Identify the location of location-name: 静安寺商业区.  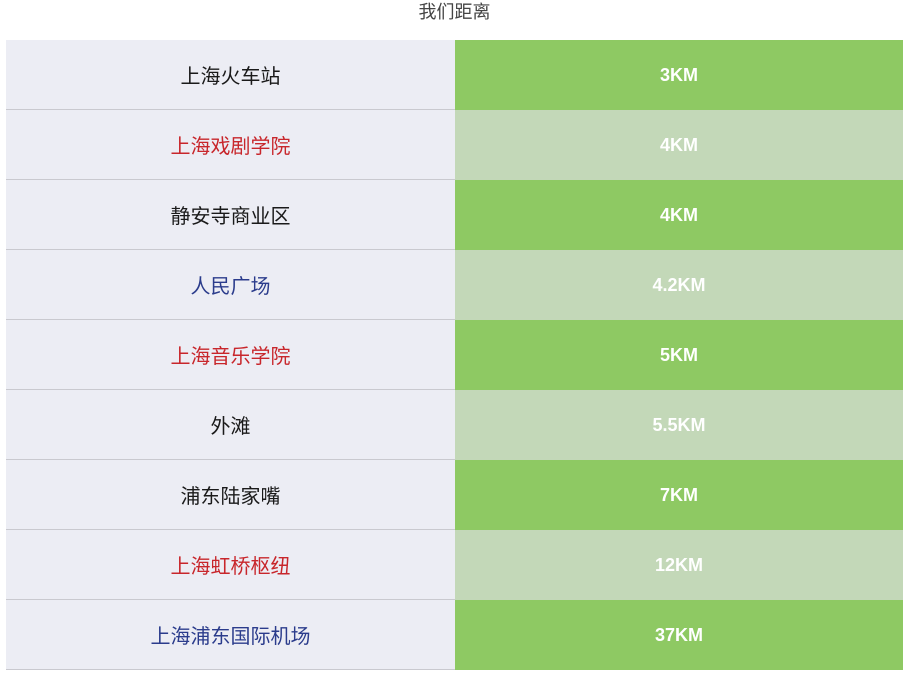
(230, 215).